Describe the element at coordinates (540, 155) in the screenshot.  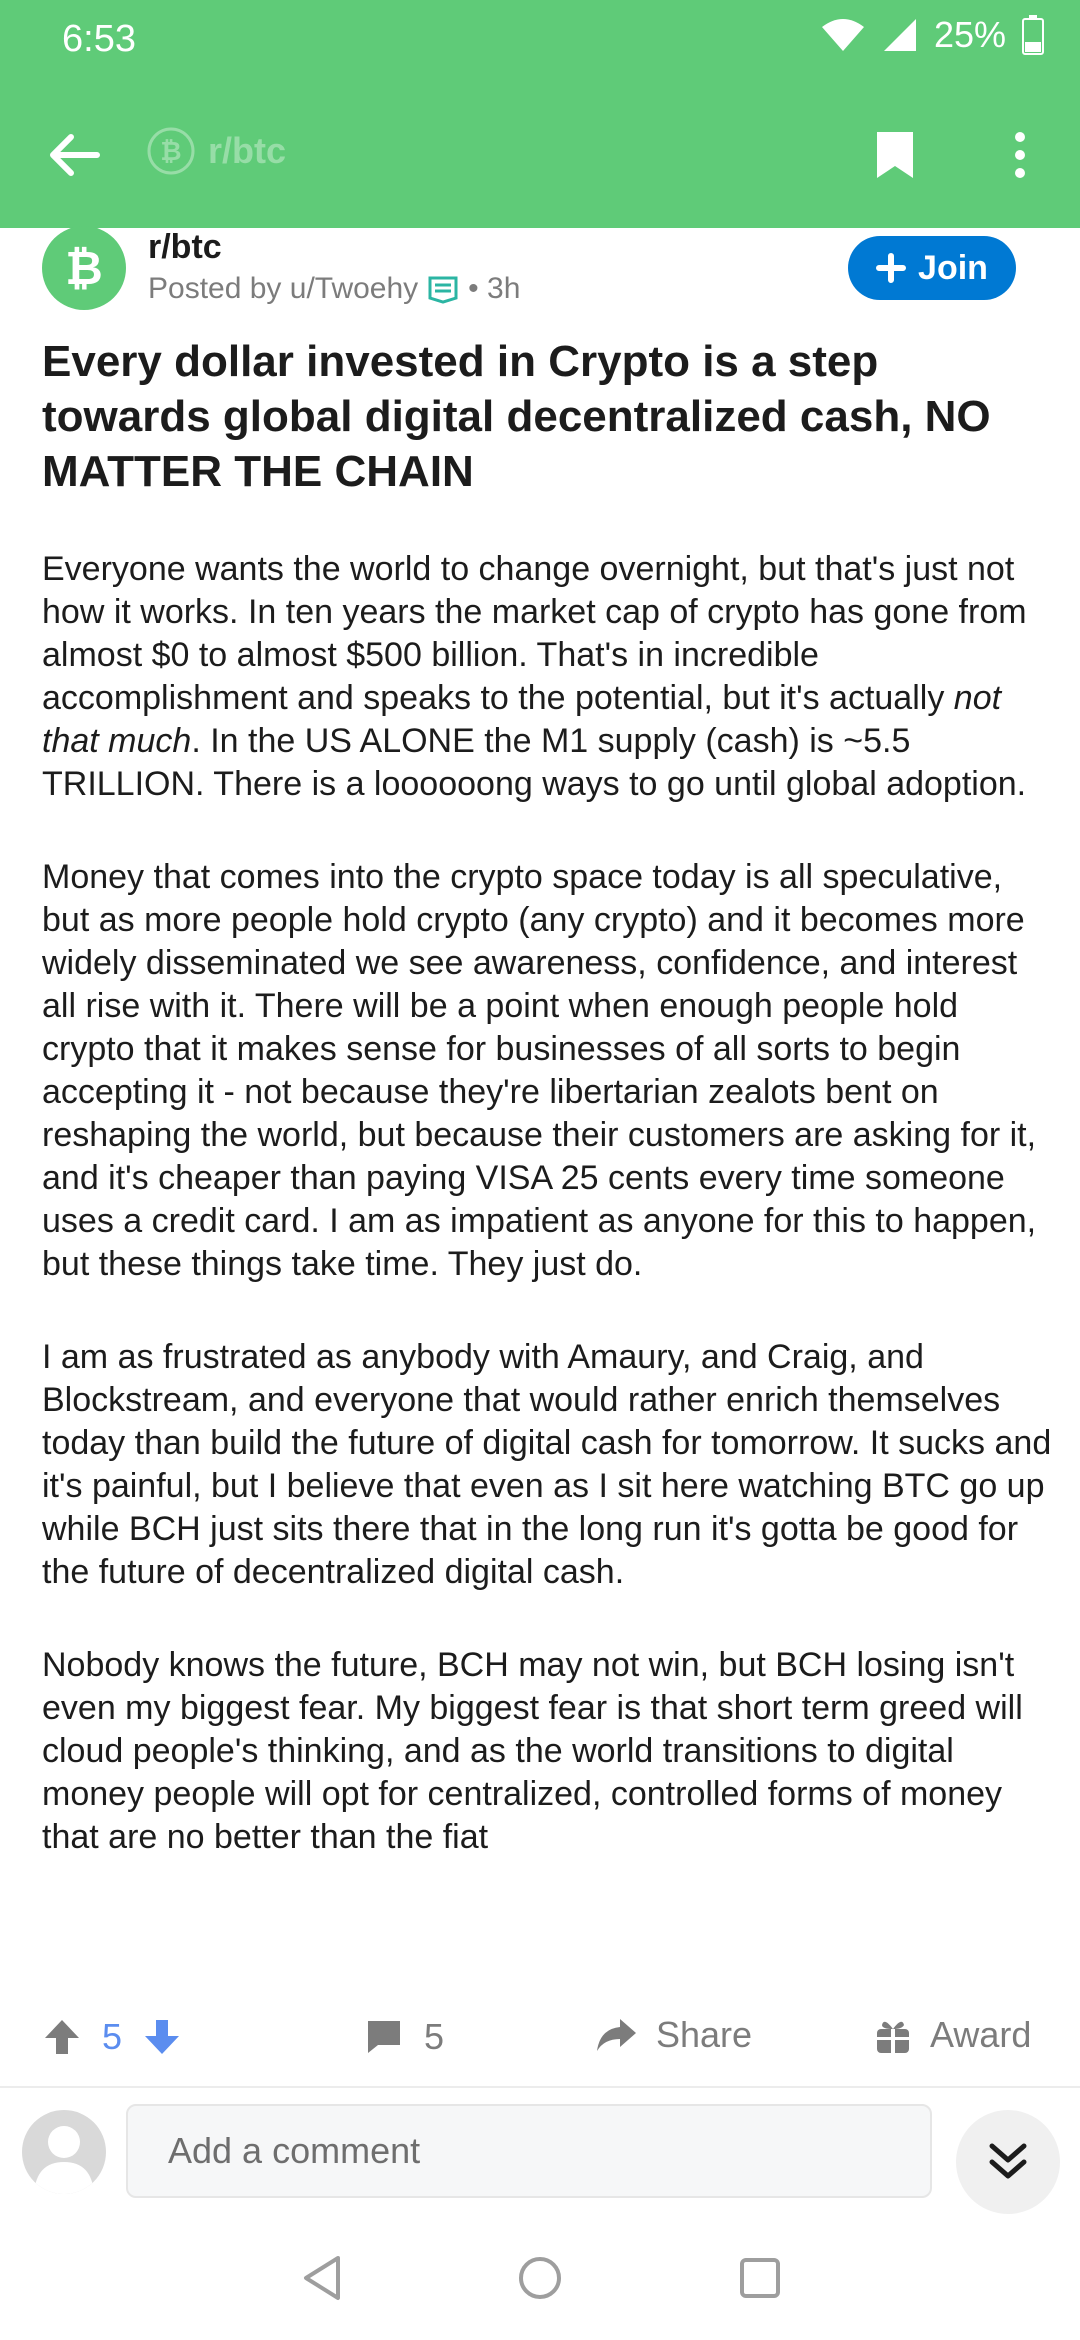
I see `app-bar: ₿ r/btc` at that location.